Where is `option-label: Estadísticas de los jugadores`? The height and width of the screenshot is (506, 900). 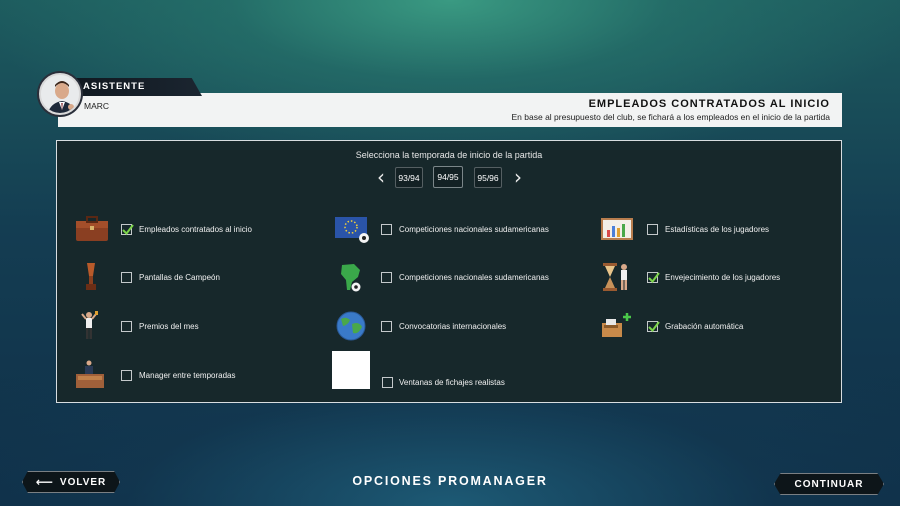 option-label: Estadísticas de los jugadores is located at coordinates (717, 229).